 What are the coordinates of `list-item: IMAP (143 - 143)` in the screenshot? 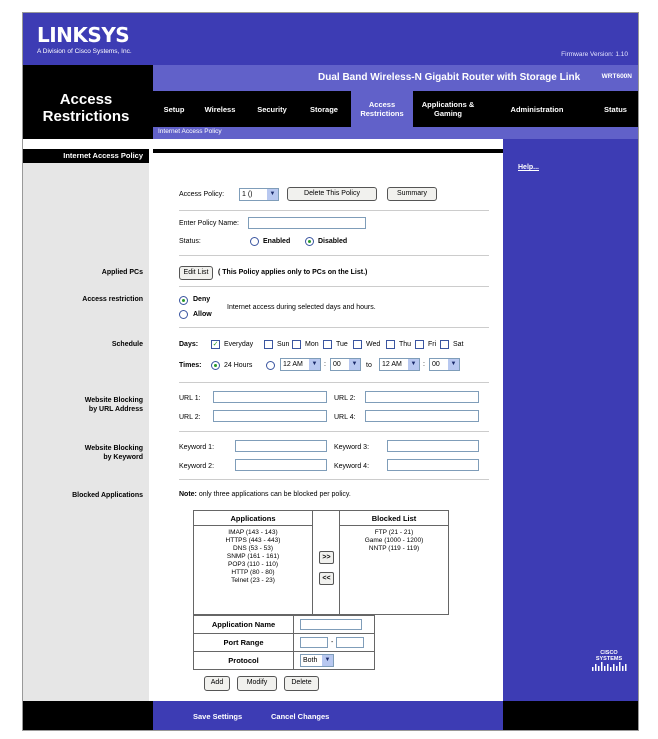 It's located at (253, 533).